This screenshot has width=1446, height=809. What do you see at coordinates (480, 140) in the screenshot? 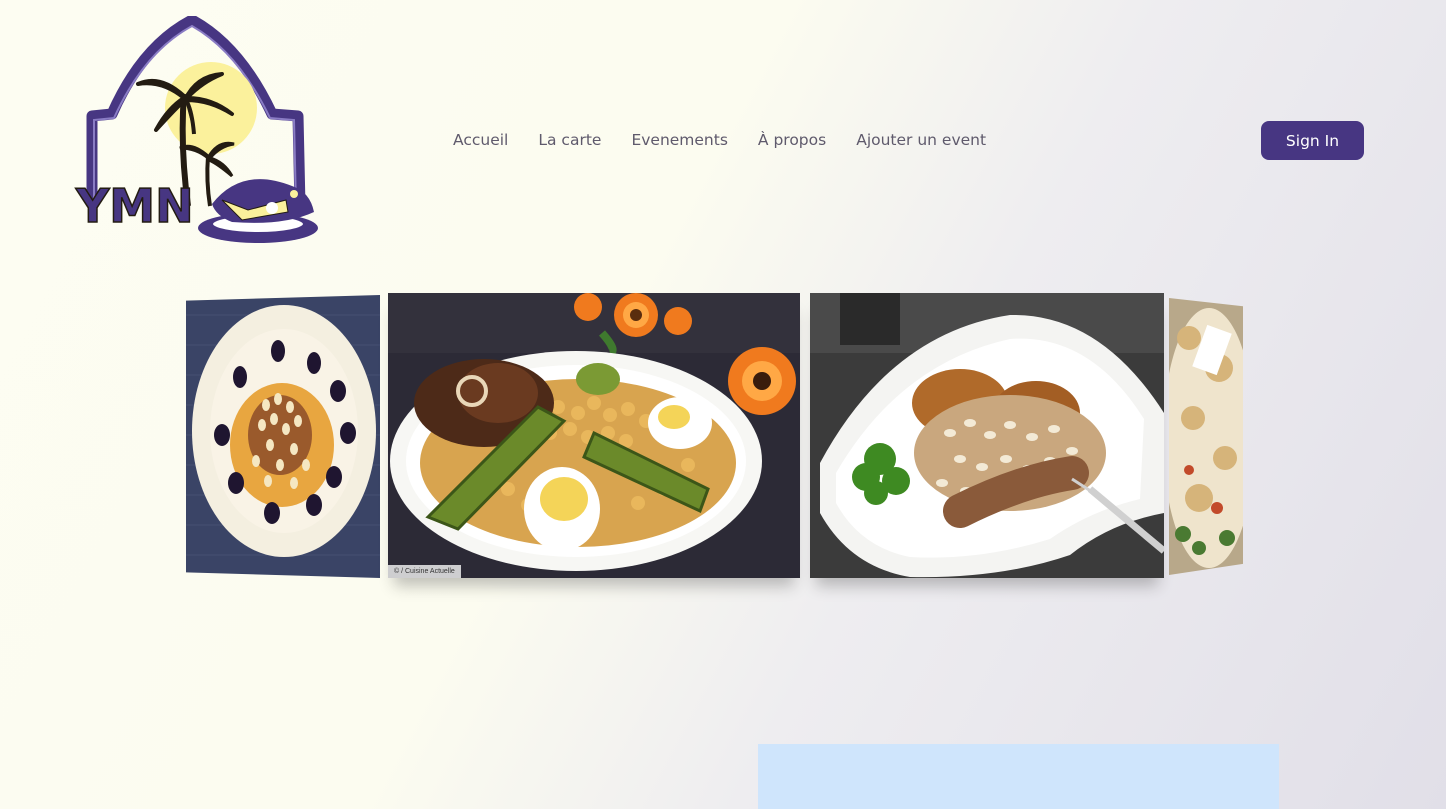
I see `nav-accueil: Accueil` at bounding box center [480, 140].